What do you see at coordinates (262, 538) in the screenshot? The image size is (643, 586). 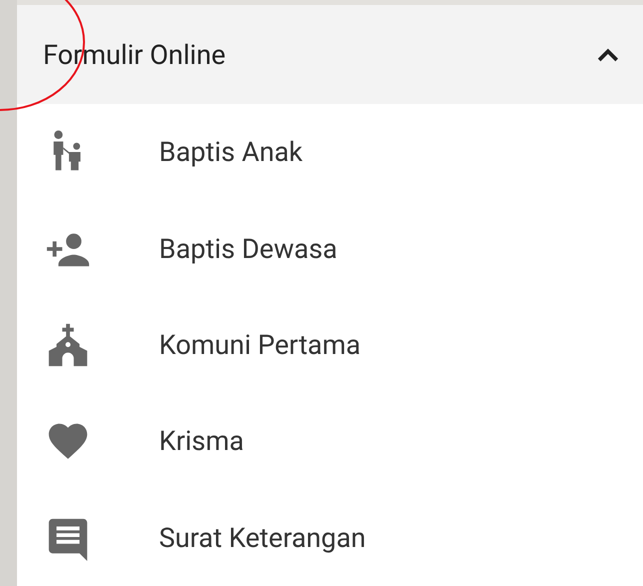 I see `menu-item-label: Surat Keterangan` at bounding box center [262, 538].